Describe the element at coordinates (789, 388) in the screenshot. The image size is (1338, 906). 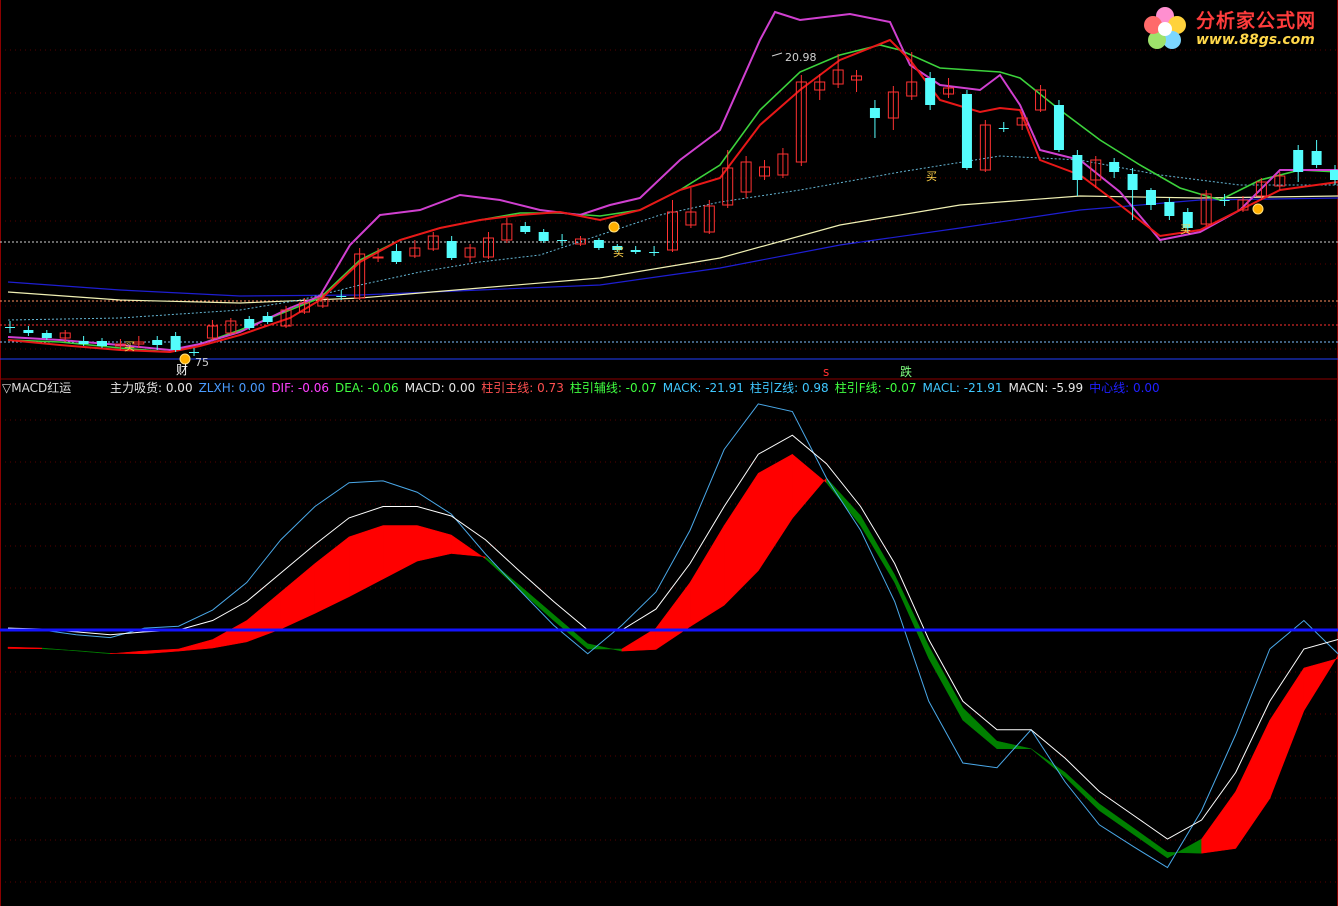
I see `legend-item: 柱引Z线: 0.98` at that location.